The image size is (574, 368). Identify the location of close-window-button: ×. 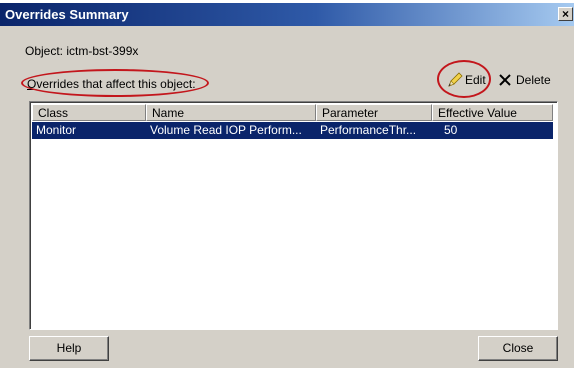
(565, 14).